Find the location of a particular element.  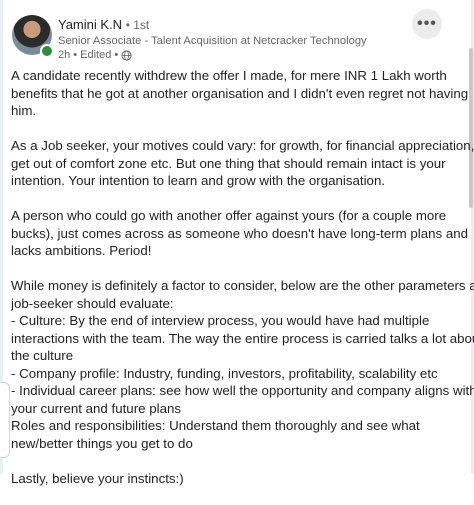

more-options-button: ••• is located at coordinates (427, 24).